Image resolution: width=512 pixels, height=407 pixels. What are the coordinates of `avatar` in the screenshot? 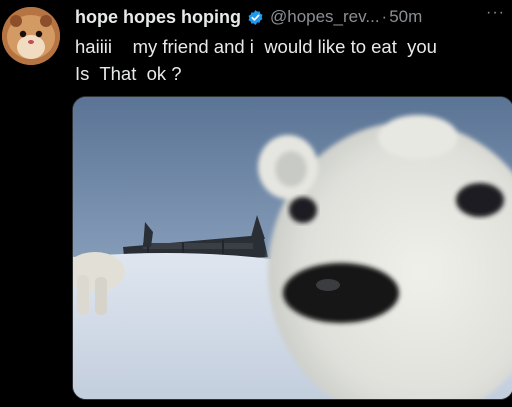 It's located at (31, 36).